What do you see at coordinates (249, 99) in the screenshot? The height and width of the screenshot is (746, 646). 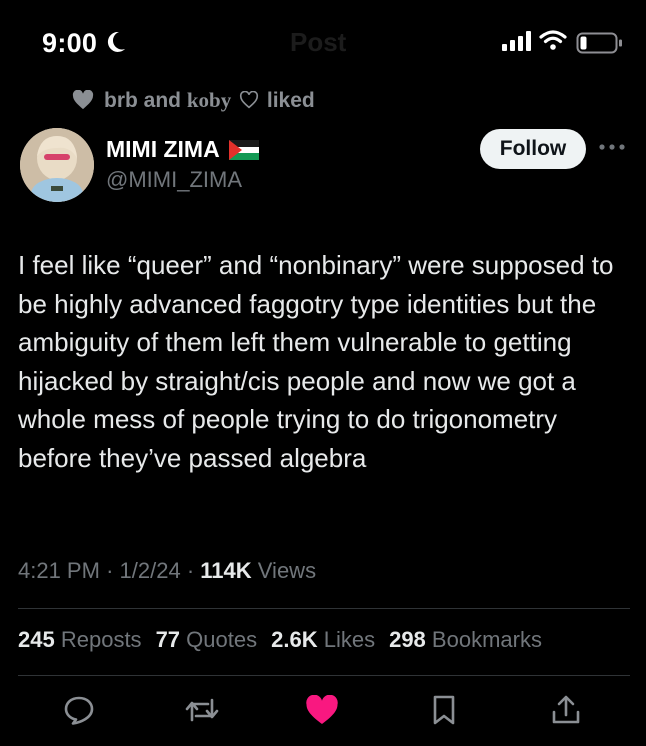 I see `heart-outline-icon` at bounding box center [249, 99].